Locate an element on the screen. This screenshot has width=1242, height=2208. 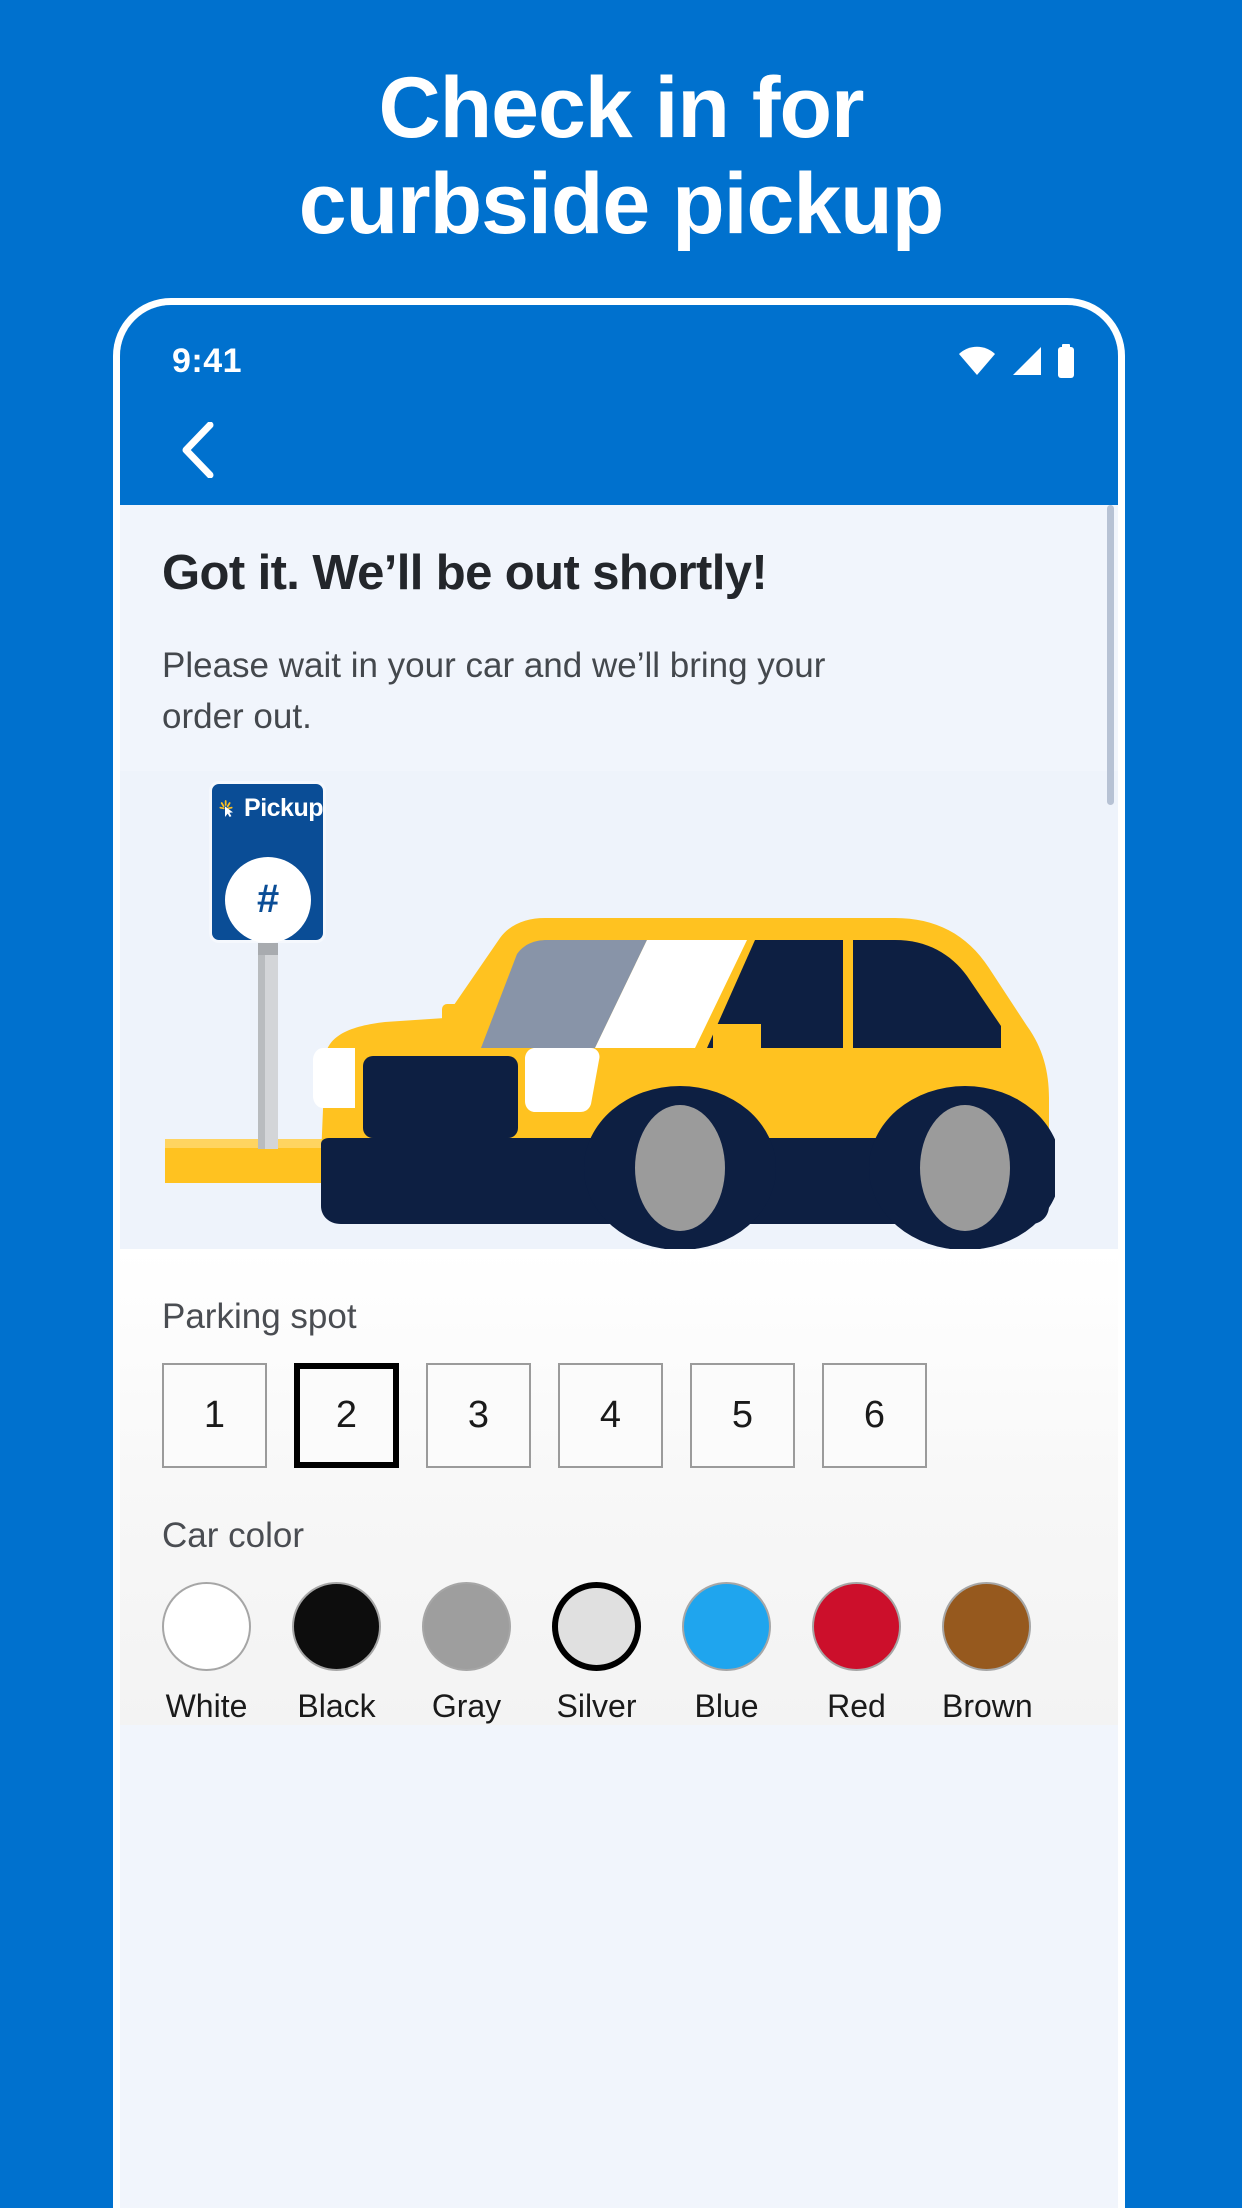
car-color-name: White is located at coordinates (206, 1705).